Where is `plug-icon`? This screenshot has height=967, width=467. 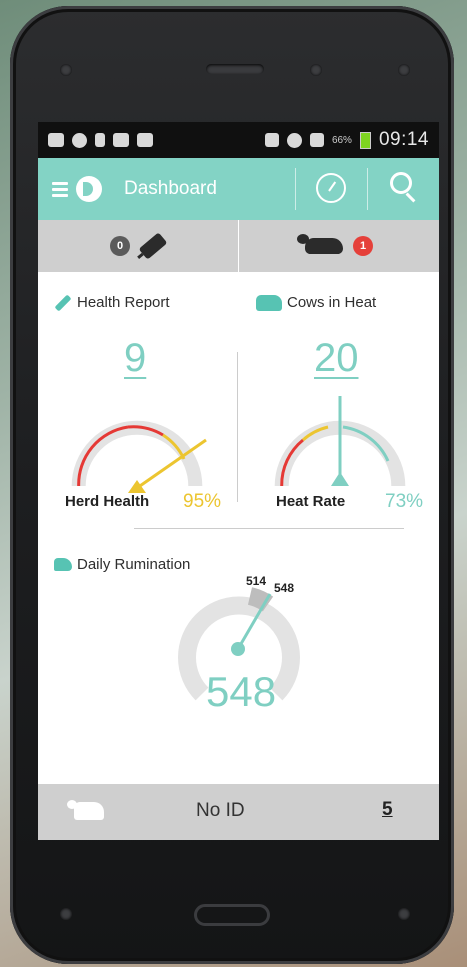 plug-icon is located at coordinates (153, 246).